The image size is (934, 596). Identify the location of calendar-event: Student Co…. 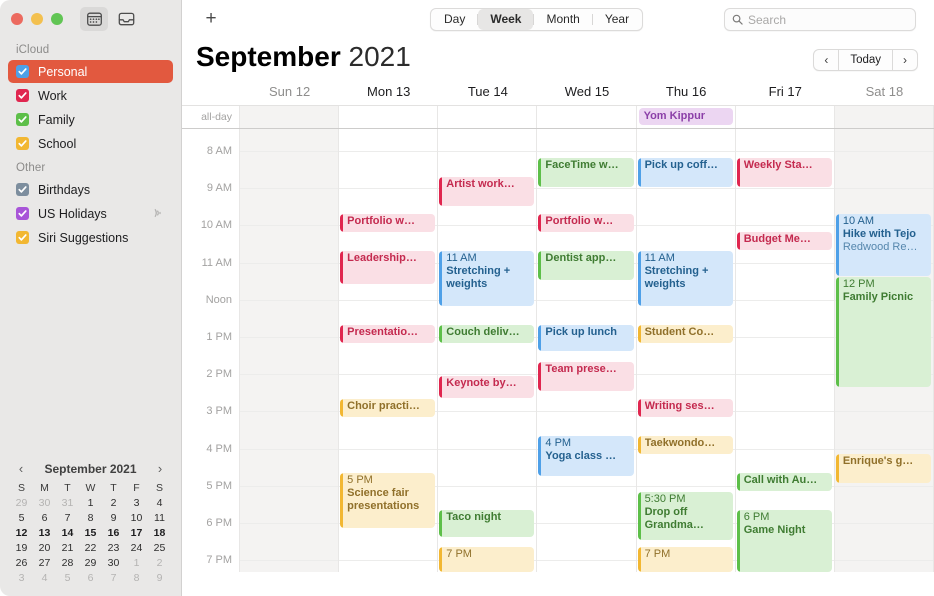
(685, 334).